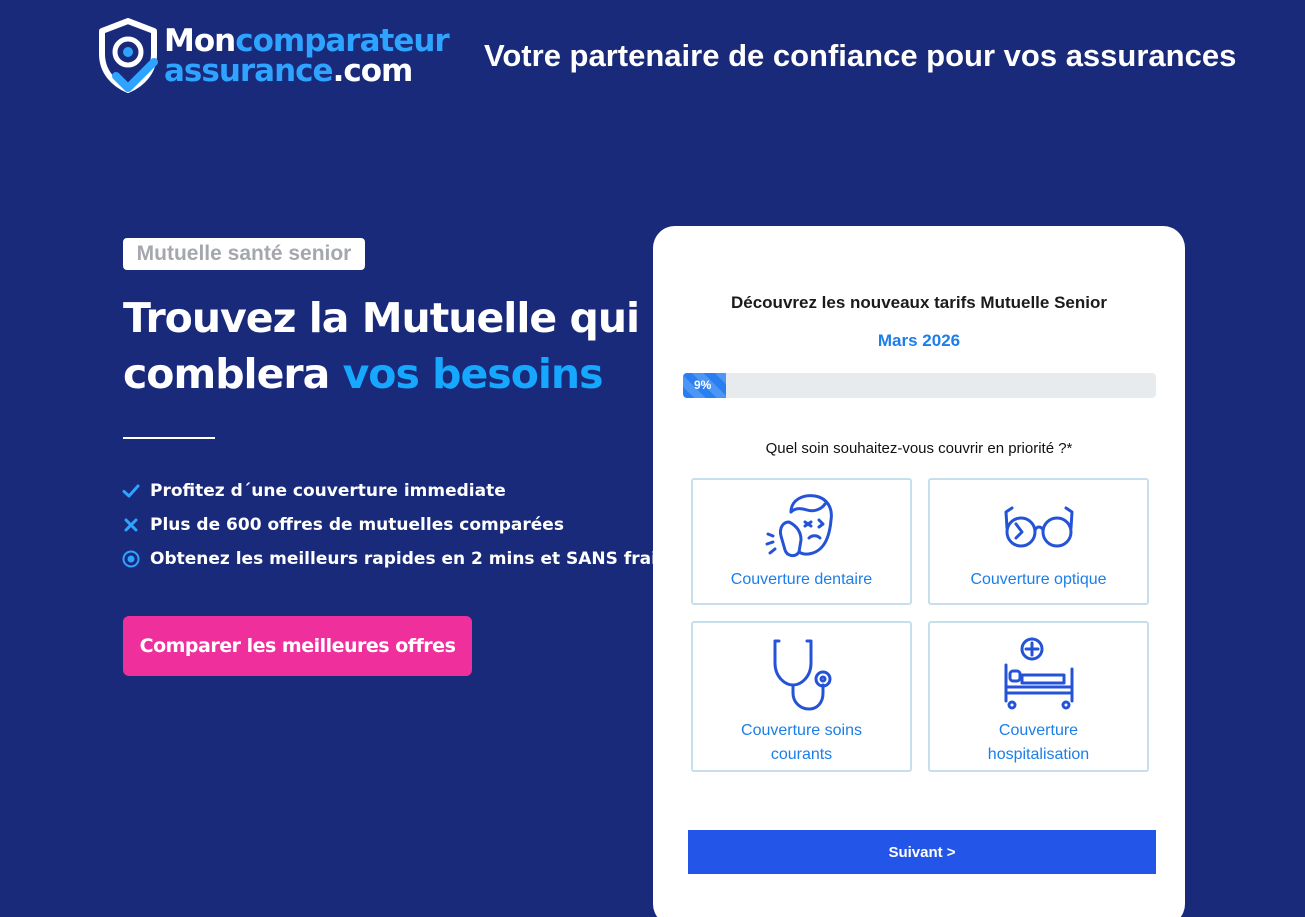 The image size is (1305, 917). Describe the element at coordinates (131, 491) in the screenshot. I see `check-icon` at that location.